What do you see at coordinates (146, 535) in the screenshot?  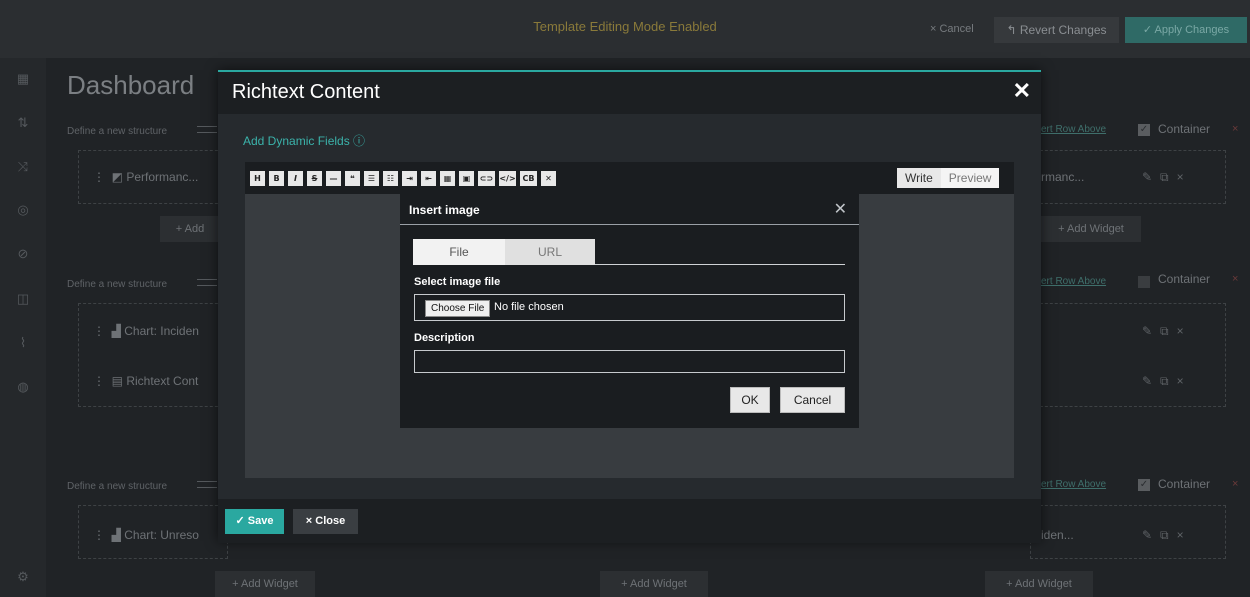 I see `widget-title: ⋮ ▟ Chart: Unreso` at bounding box center [146, 535].